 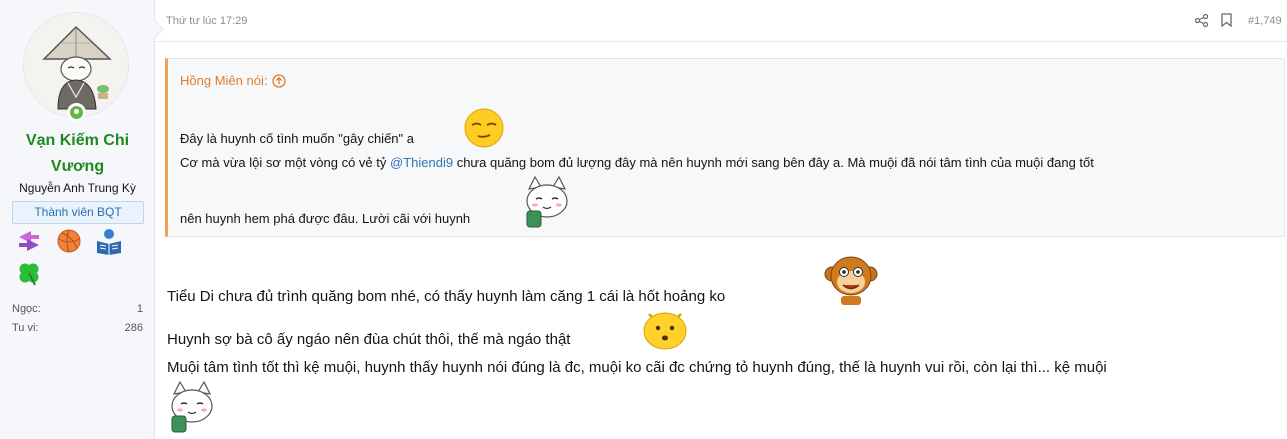 I want to click on user-mention-link: @Thiendi9, so click(x=421, y=162).